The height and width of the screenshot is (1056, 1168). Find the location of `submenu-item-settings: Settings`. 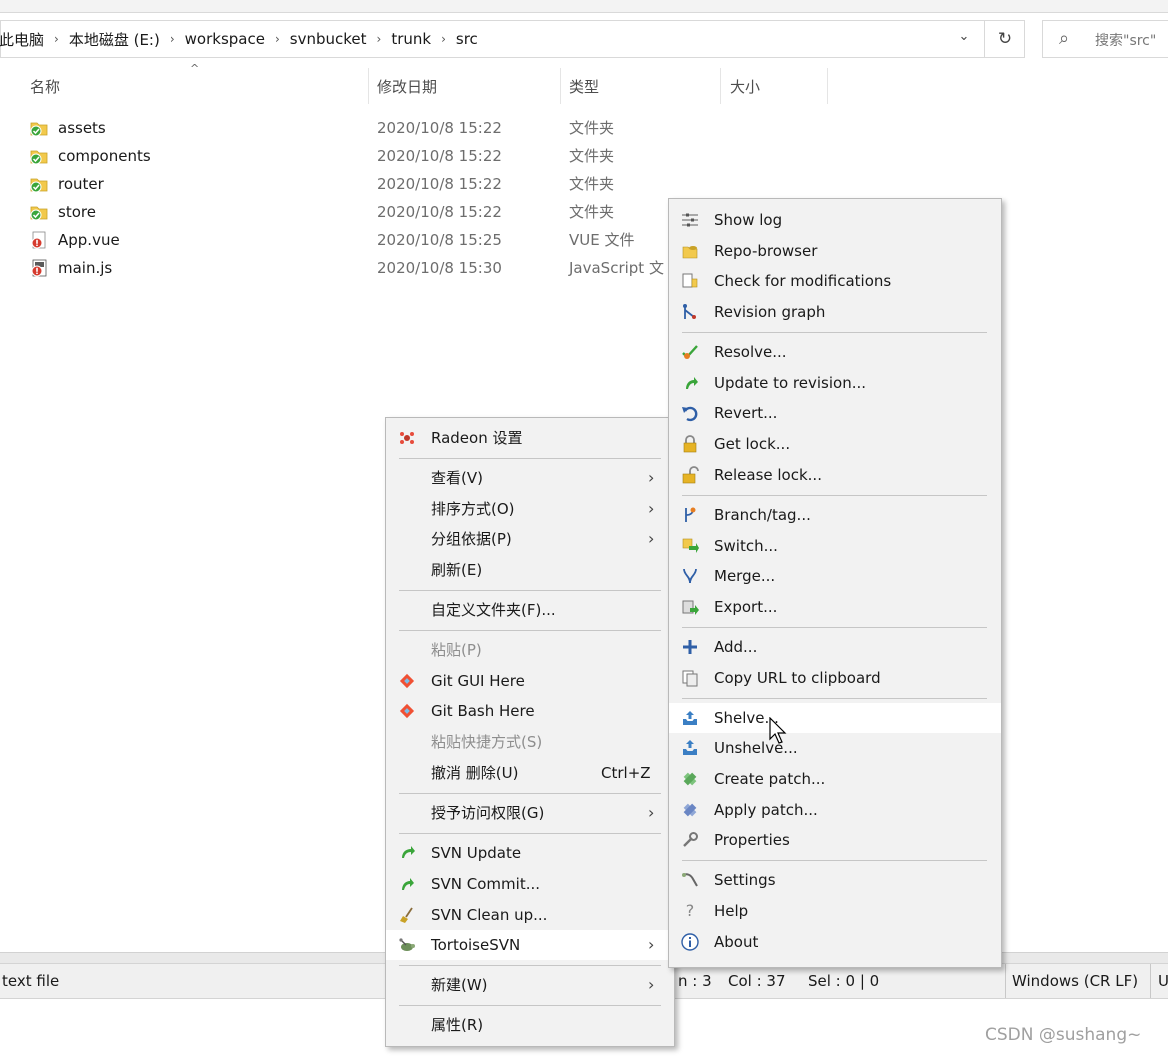

submenu-item-settings: Settings is located at coordinates (835, 880).